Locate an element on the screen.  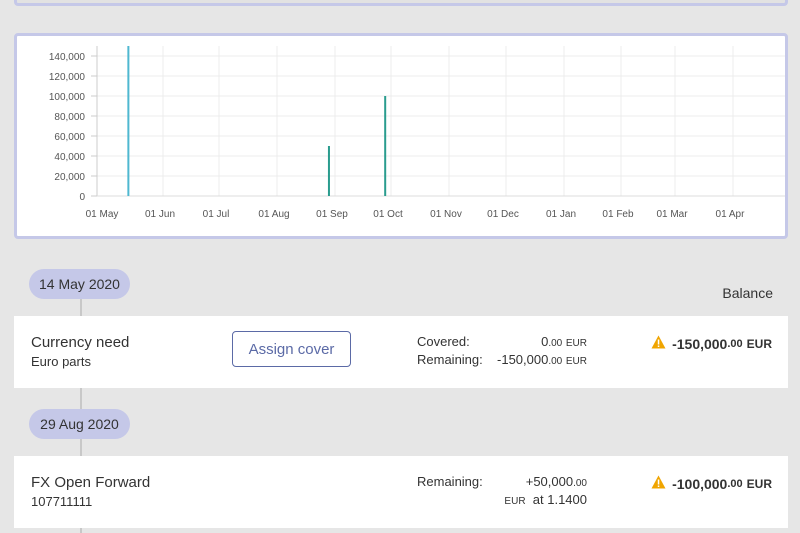
x-tick-label: 01 Jan is located at coordinates (561, 214).